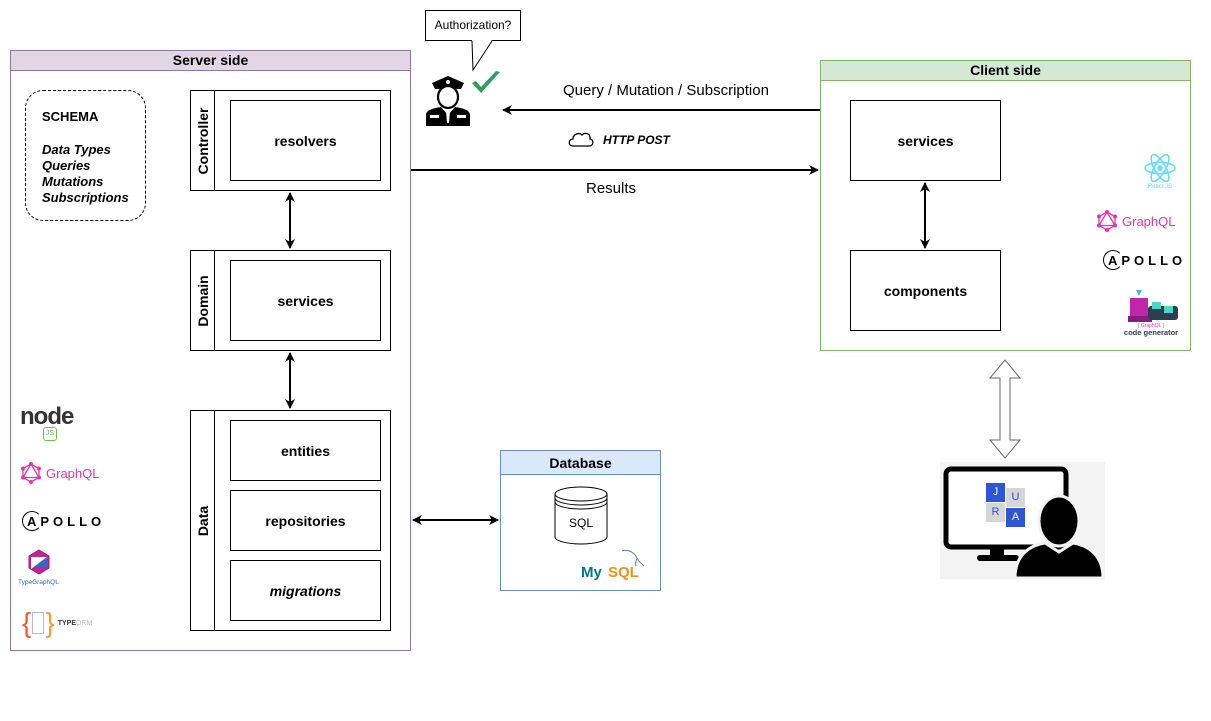 This screenshot has height=721, width=1211. Describe the element at coordinates (1005, 409) in the screenshot. I see `client-user-arrow` at that location.